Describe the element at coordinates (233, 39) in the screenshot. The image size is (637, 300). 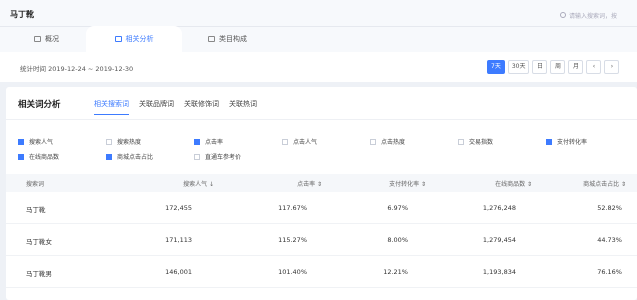
I see `tab-label: 类目构成` at that location.